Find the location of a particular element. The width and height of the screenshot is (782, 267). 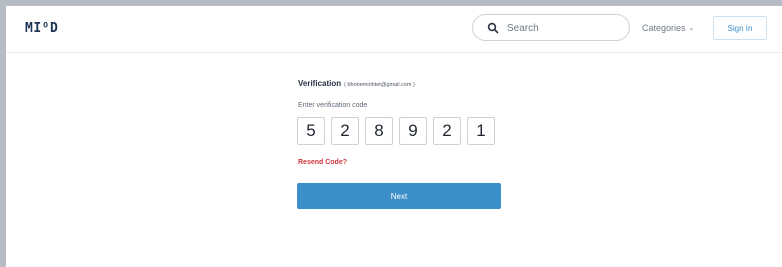

sign-in-button: Sign In is located at coordinates (740, 28).